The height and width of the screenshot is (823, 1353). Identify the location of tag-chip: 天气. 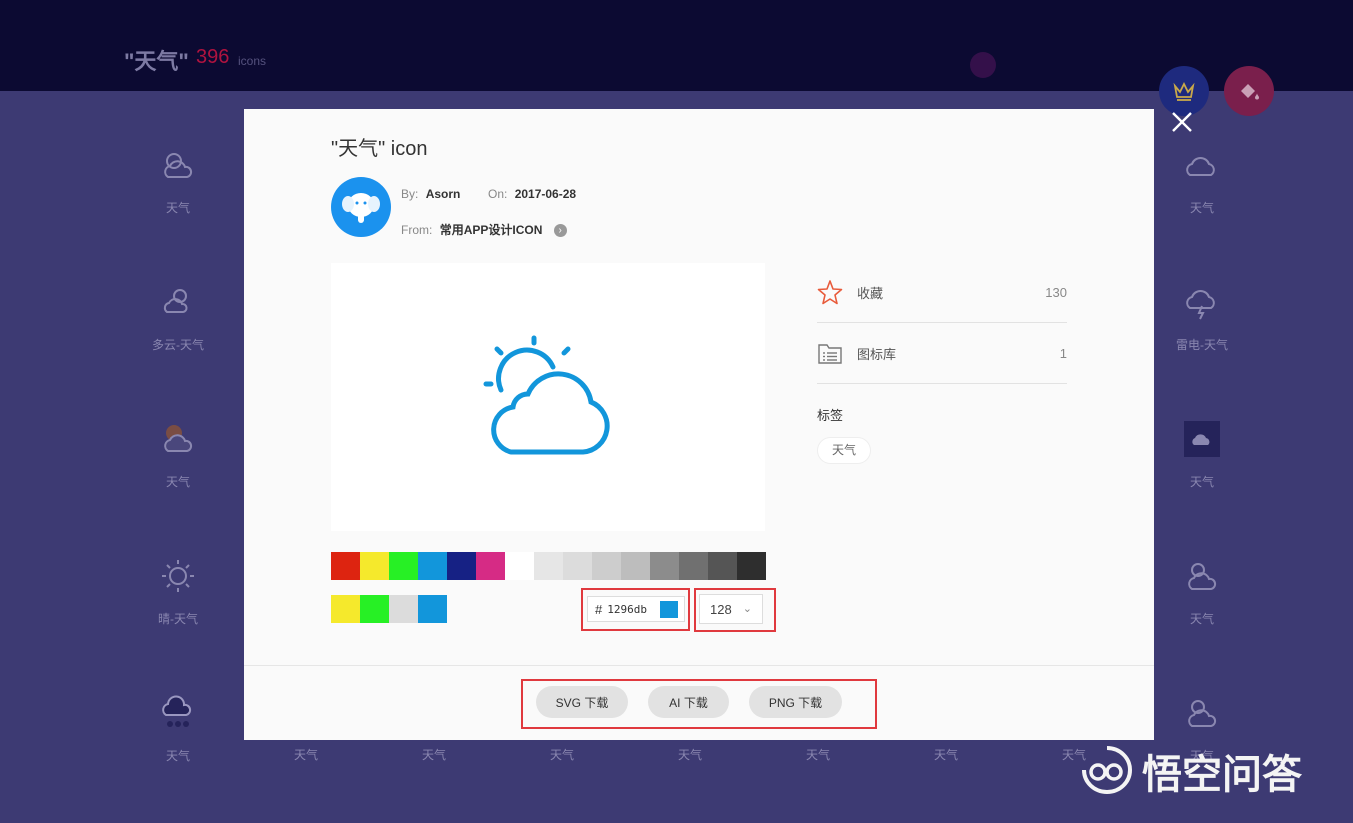
(844, 450).